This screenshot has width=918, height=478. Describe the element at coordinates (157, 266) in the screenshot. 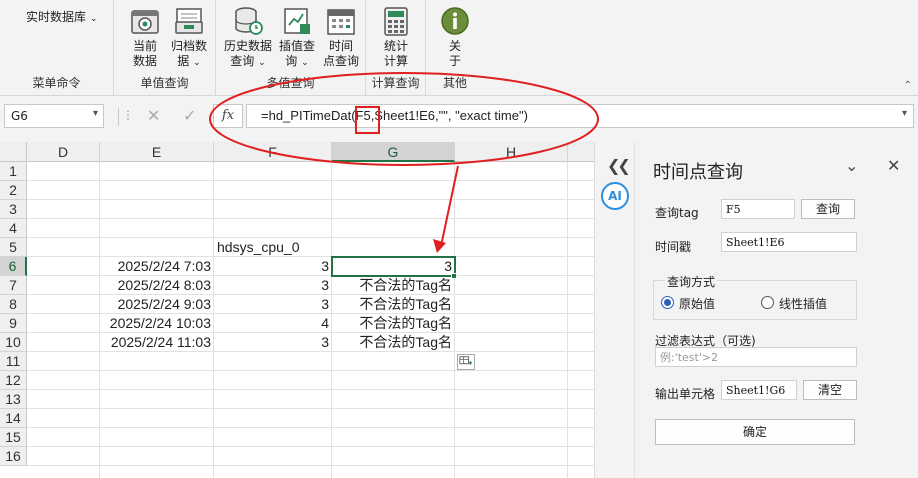

I see `cell-e6: 2025/2/24 7:03` at that location.